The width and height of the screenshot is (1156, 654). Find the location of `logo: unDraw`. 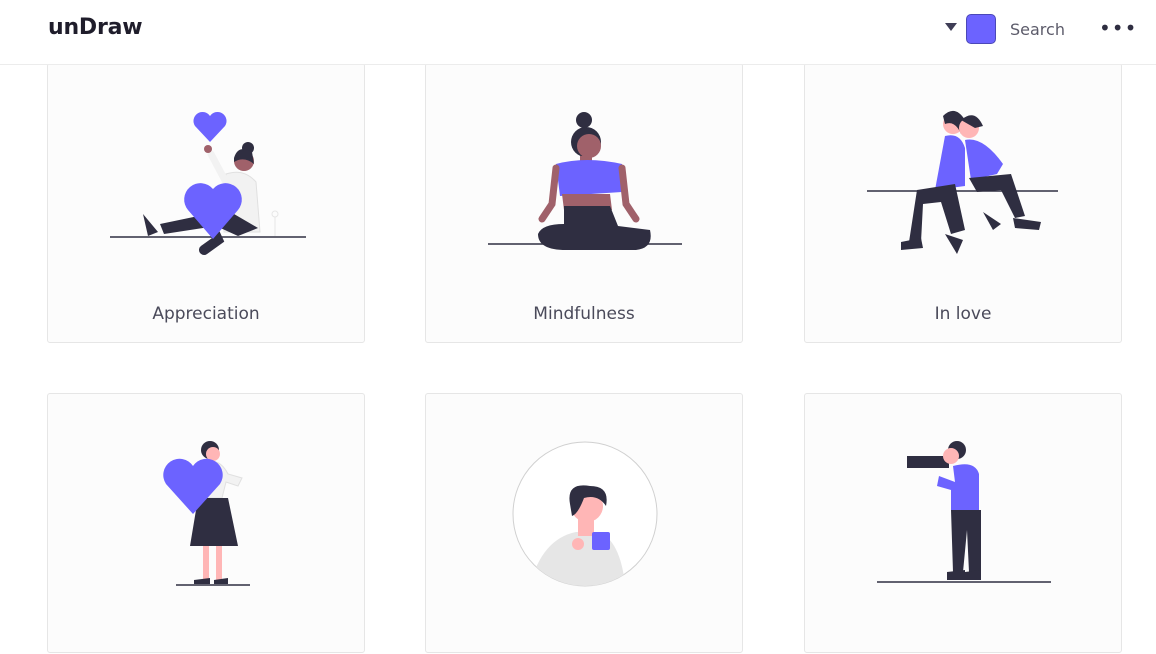

logo: unDraw is located at coordinates (95, 27).